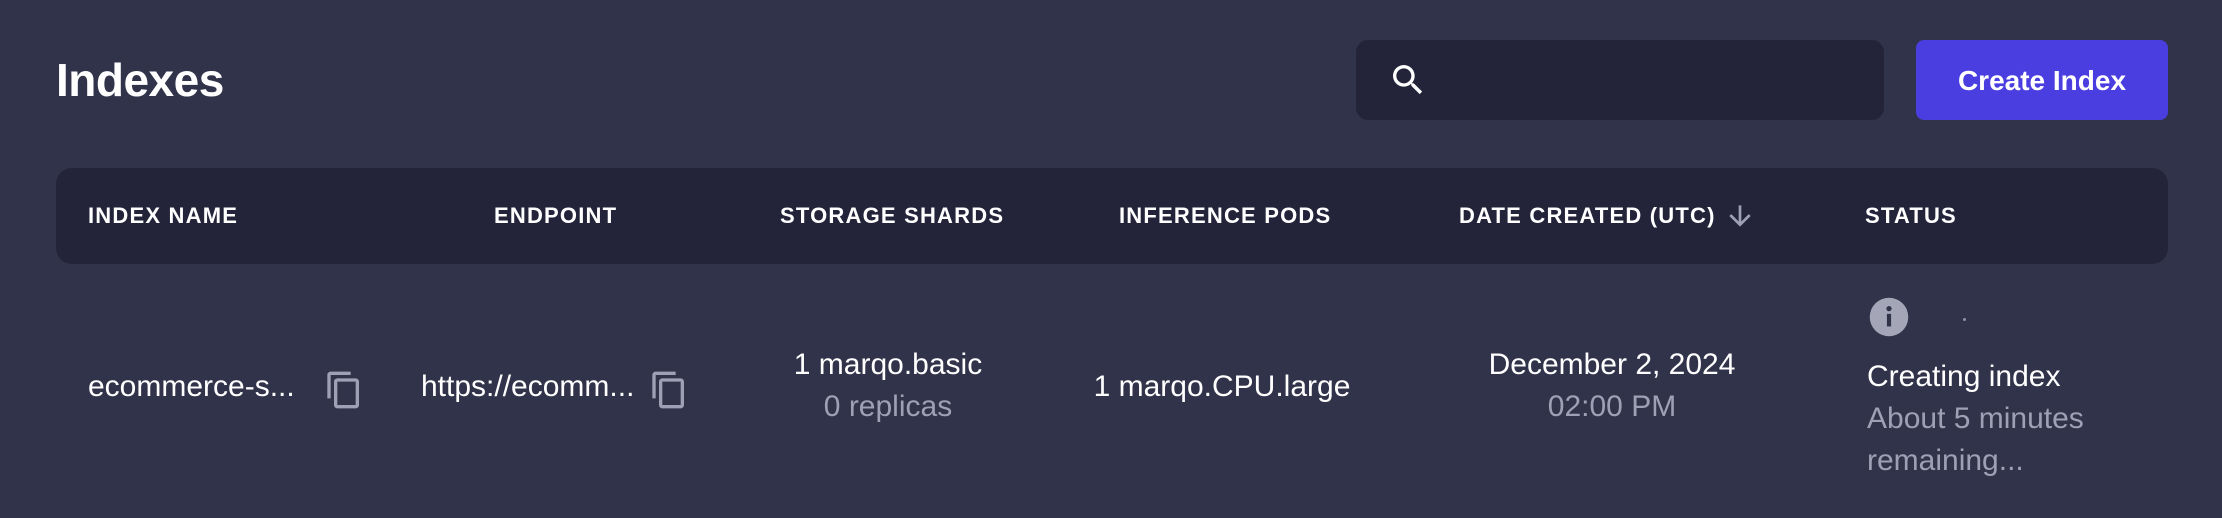 The image size is (2222, 518). I want to click on column-header-date-created: DATE CREATED (UTC), so click(1587, 216).